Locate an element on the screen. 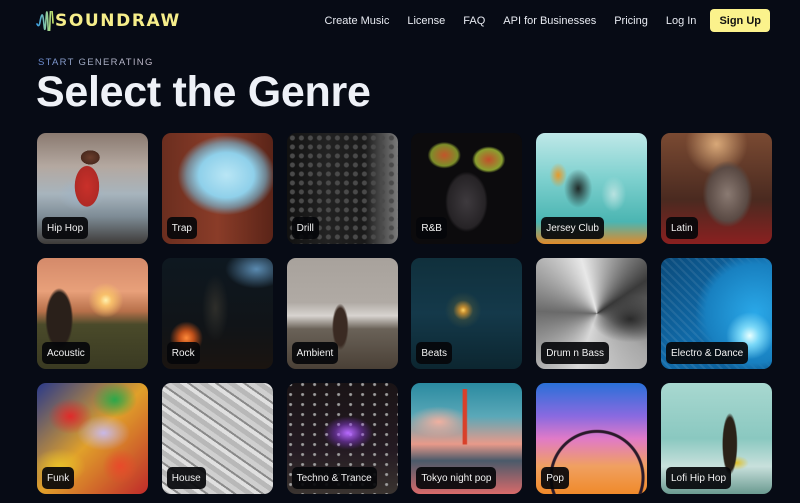 The width and height of the screenshot is (800, 503). genre-label: Drum n Bass is located at coordinates (575, 353).